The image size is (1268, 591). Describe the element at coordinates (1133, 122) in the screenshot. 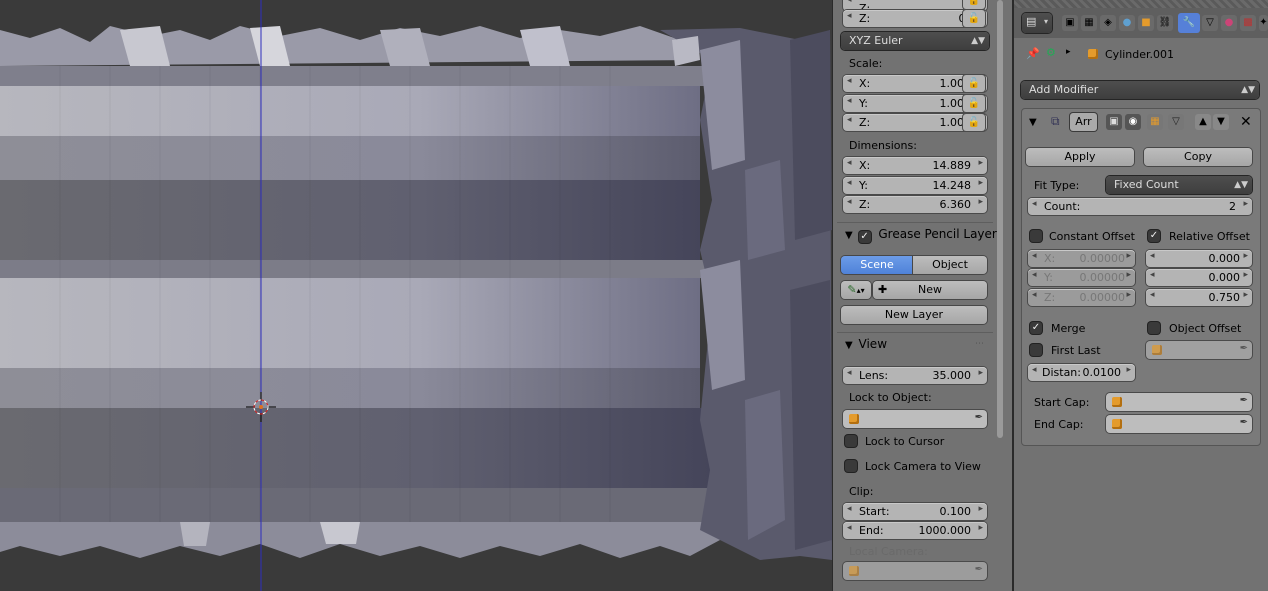

I see `viewport-toggle-icon: ◉` at that location.